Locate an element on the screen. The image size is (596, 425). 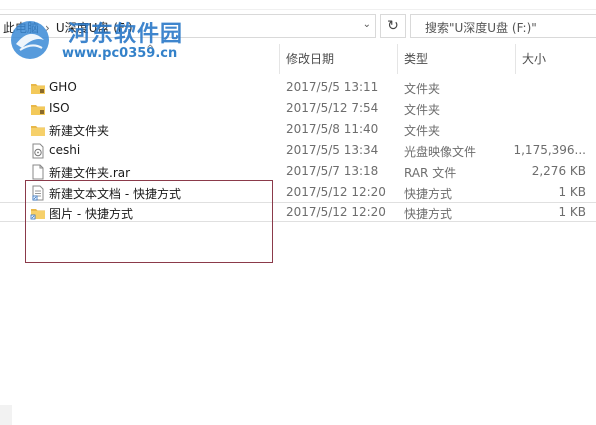
file-name: ISO is located at coordinates (59, 108).